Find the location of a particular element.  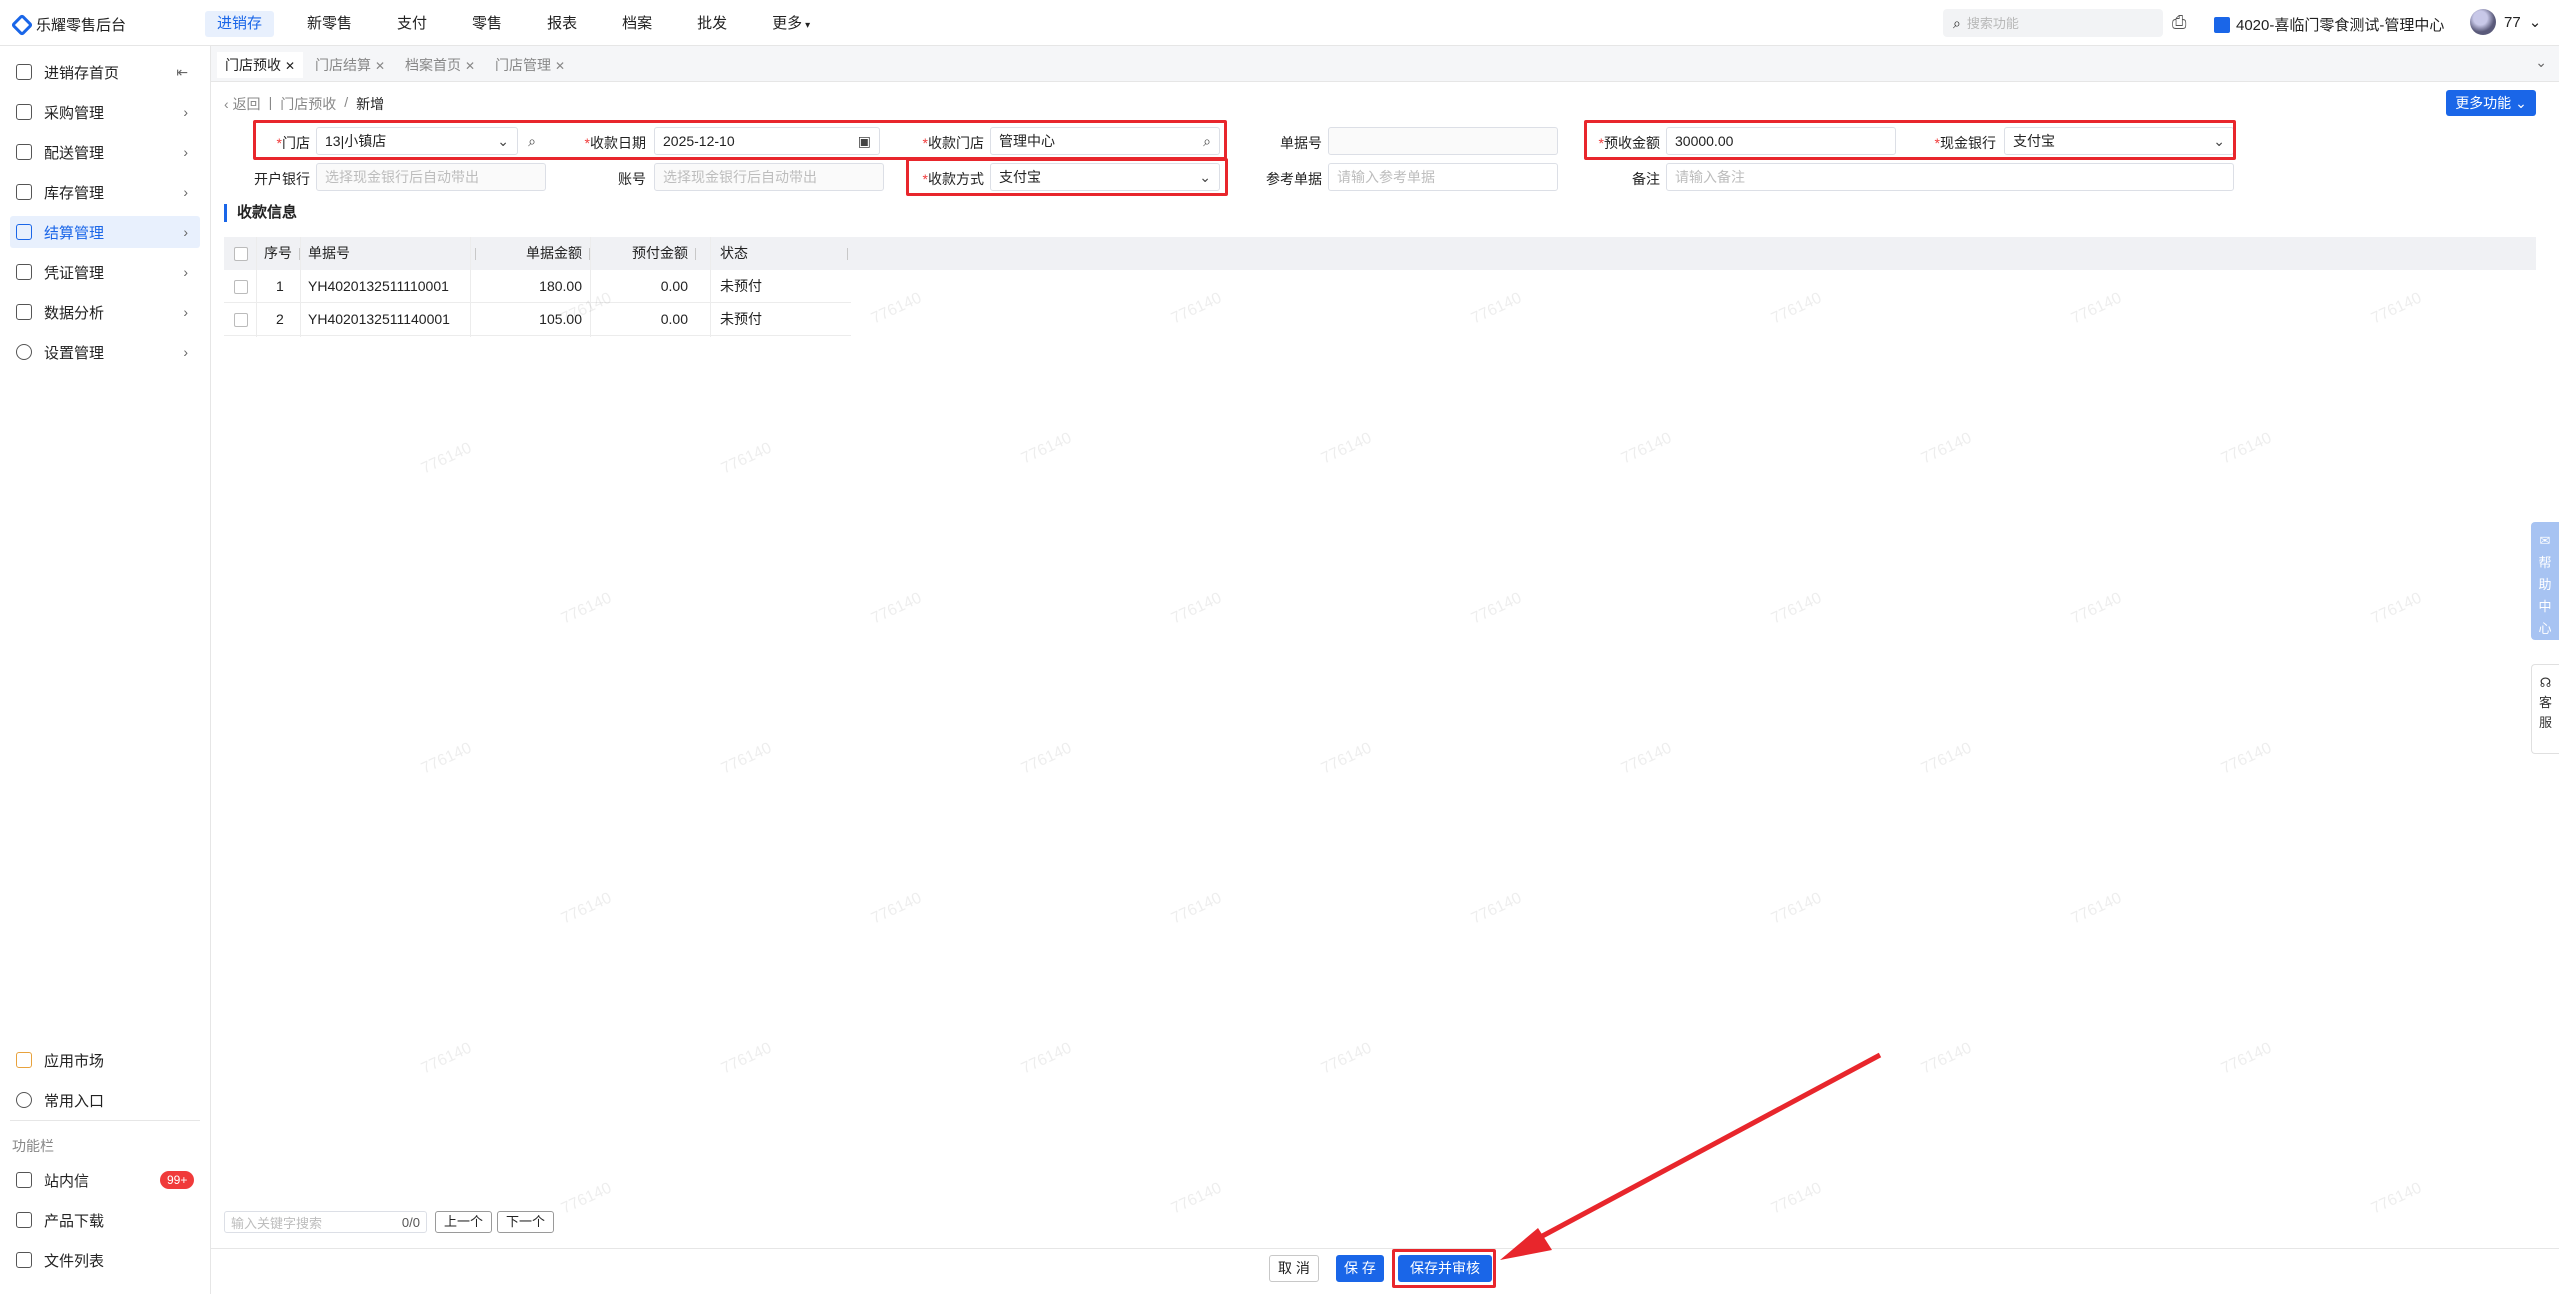

tab-label: 门店预收 is located at coordinates (253, 65).